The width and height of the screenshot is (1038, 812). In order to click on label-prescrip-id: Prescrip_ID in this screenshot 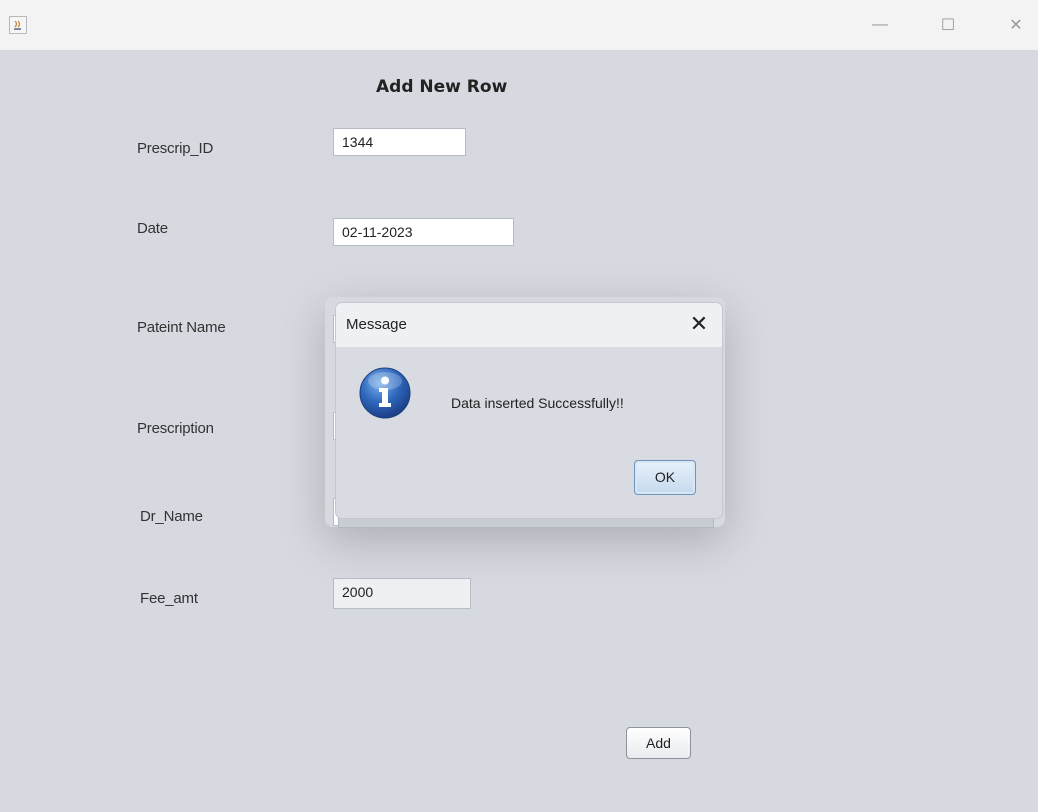, I will do `click(175, 148)`.